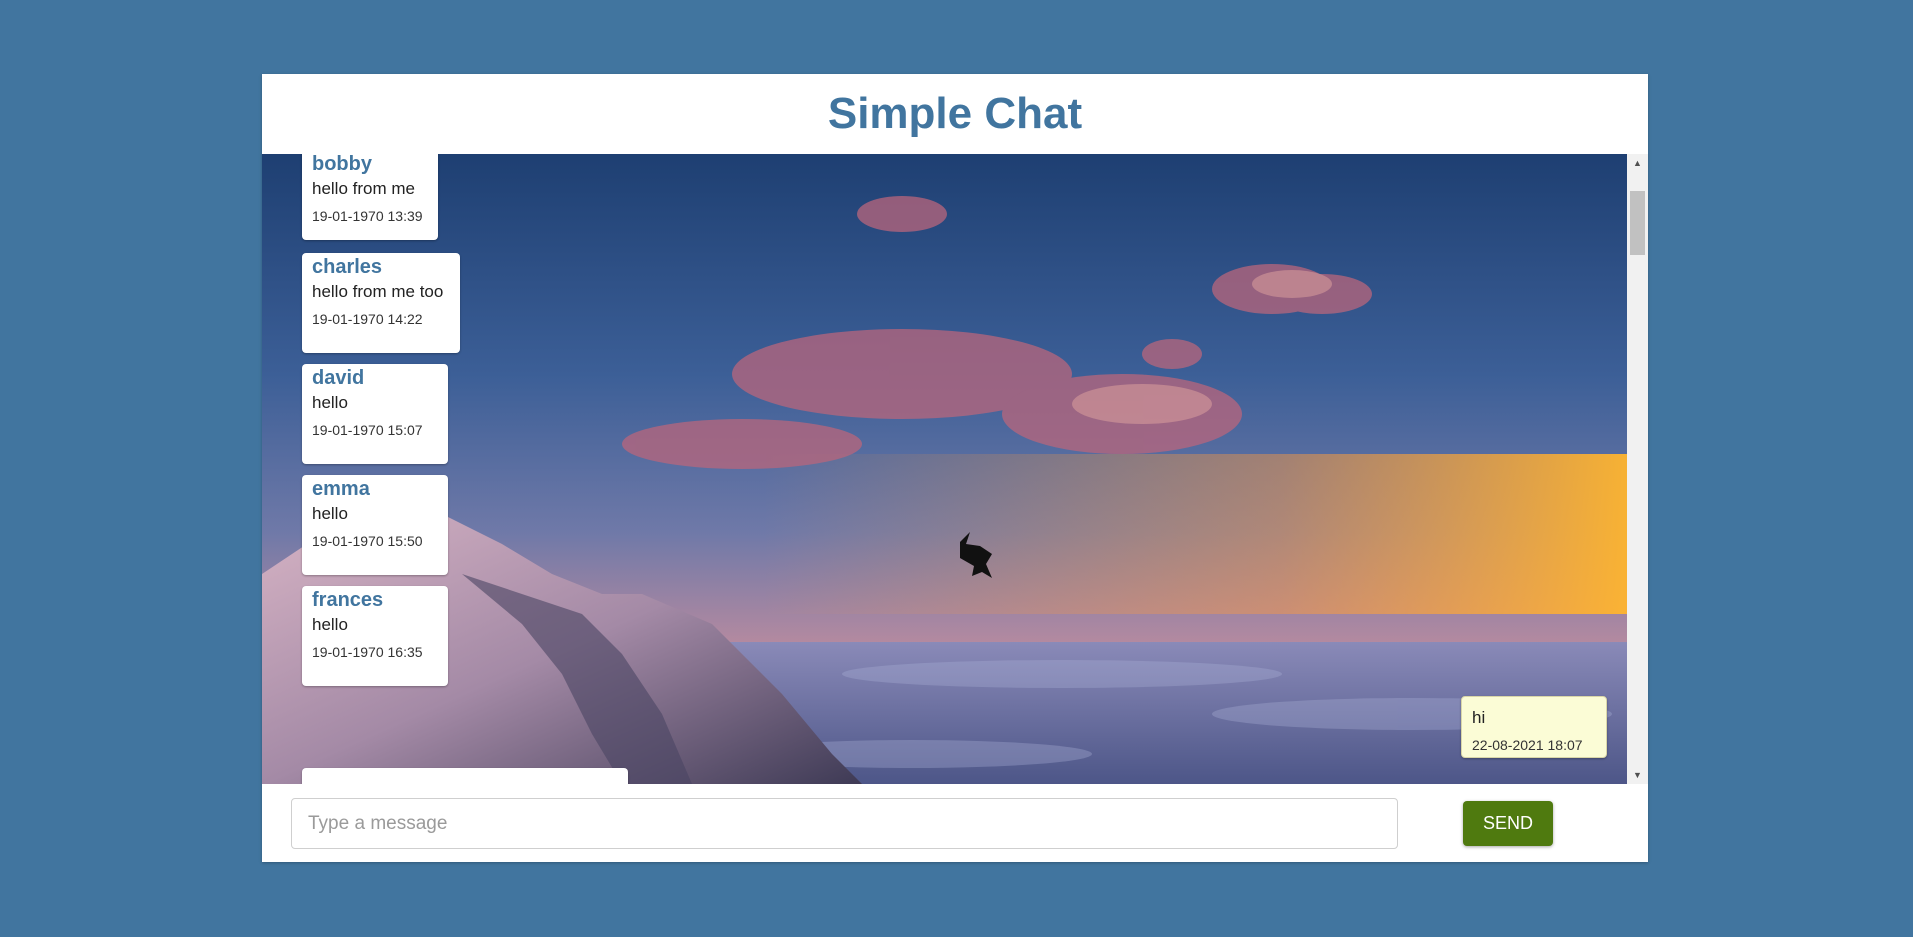  I want to click on scroll-up-icon: ▲, so click(1637, 163).